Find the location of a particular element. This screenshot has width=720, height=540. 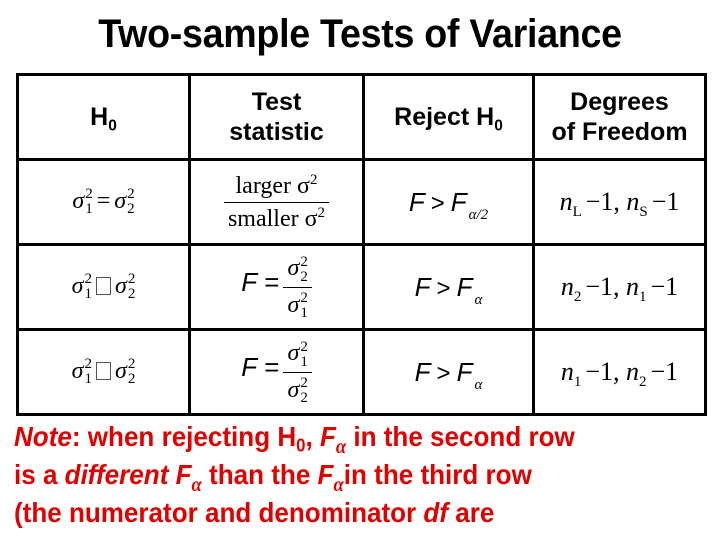

df-cell: n2 −1, n1 −1 is located at coordinates (619, 287).